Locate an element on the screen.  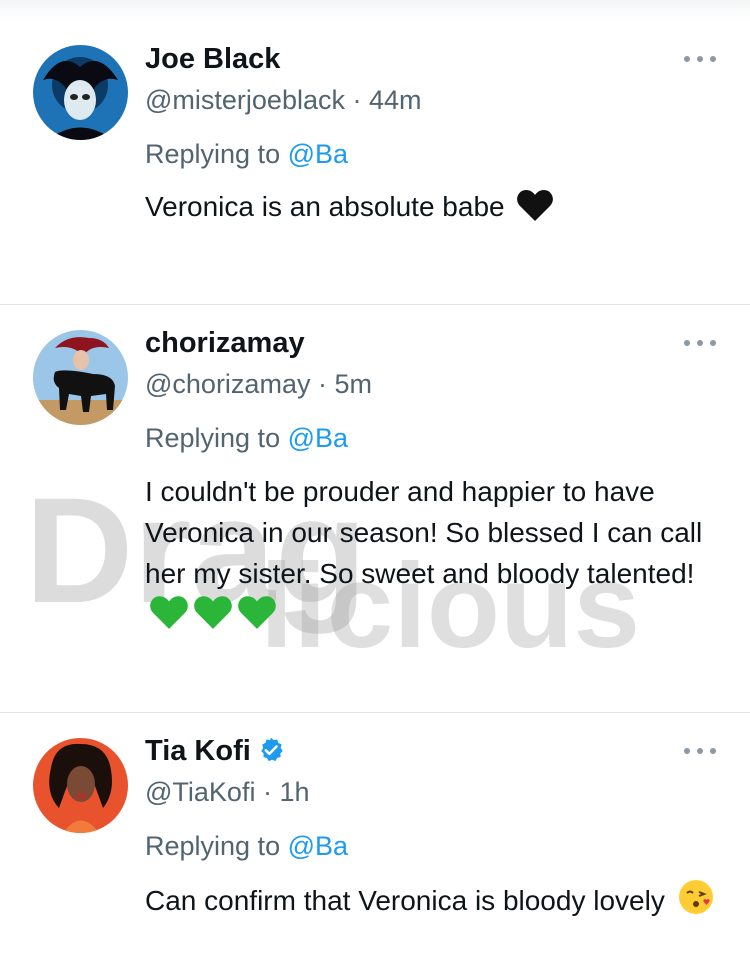
avatar-joe-black is located at coordinates (80, 92).